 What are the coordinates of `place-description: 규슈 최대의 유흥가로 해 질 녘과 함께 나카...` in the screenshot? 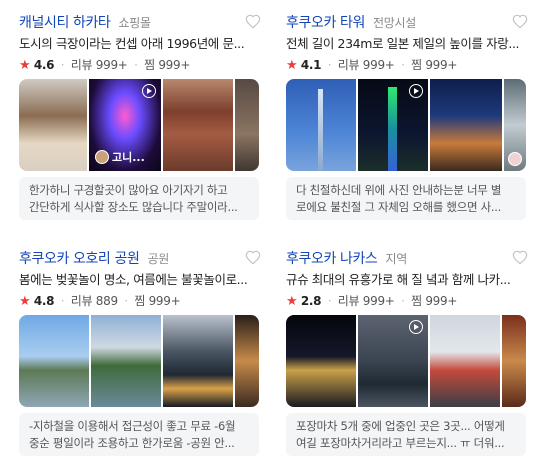 It's located at (398, 279).